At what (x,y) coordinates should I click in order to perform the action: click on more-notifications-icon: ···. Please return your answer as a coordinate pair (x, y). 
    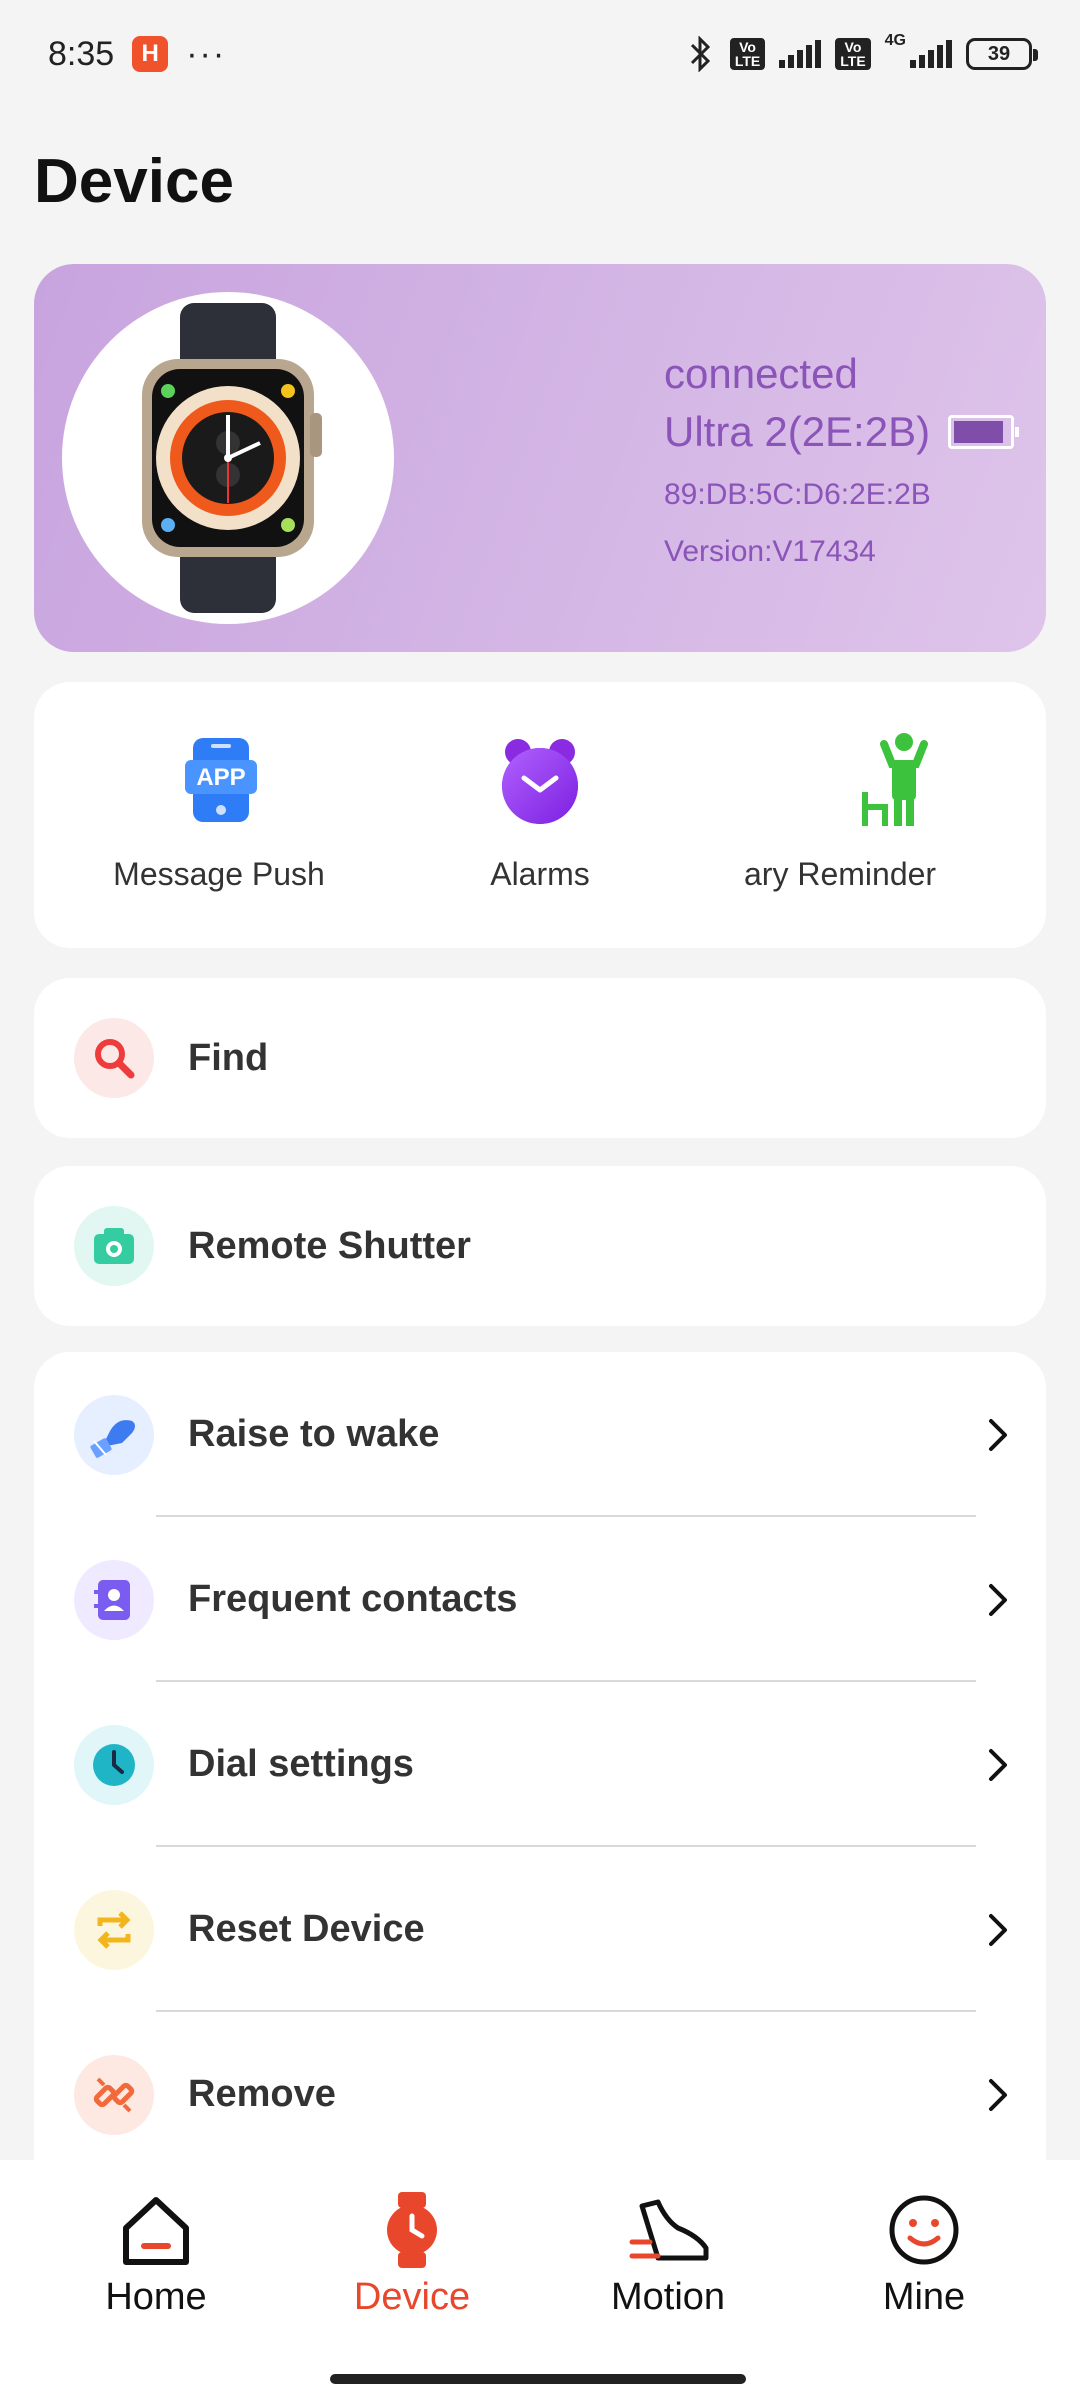
    Looking at the image, I should click on (206, 53).